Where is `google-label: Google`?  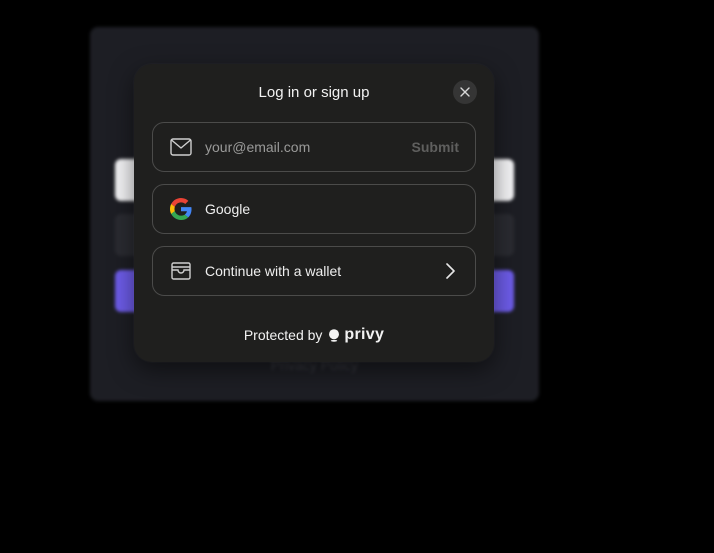 google-label: Google is located at coordinates (228, 209).